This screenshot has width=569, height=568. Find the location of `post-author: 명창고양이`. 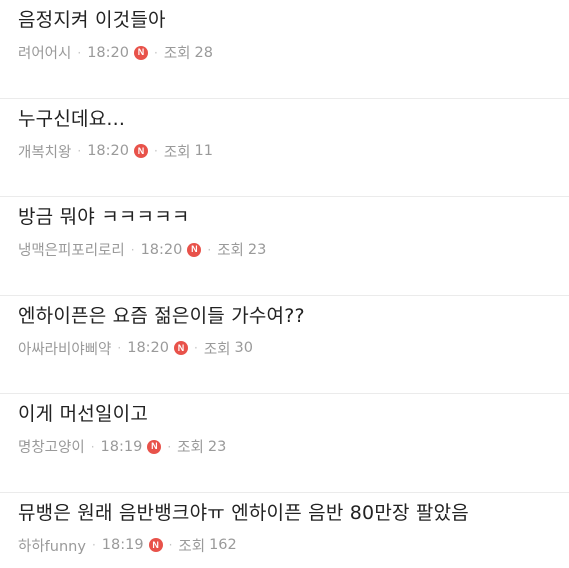

post-author: 명창고양이 is located at coordinates (51, 448).